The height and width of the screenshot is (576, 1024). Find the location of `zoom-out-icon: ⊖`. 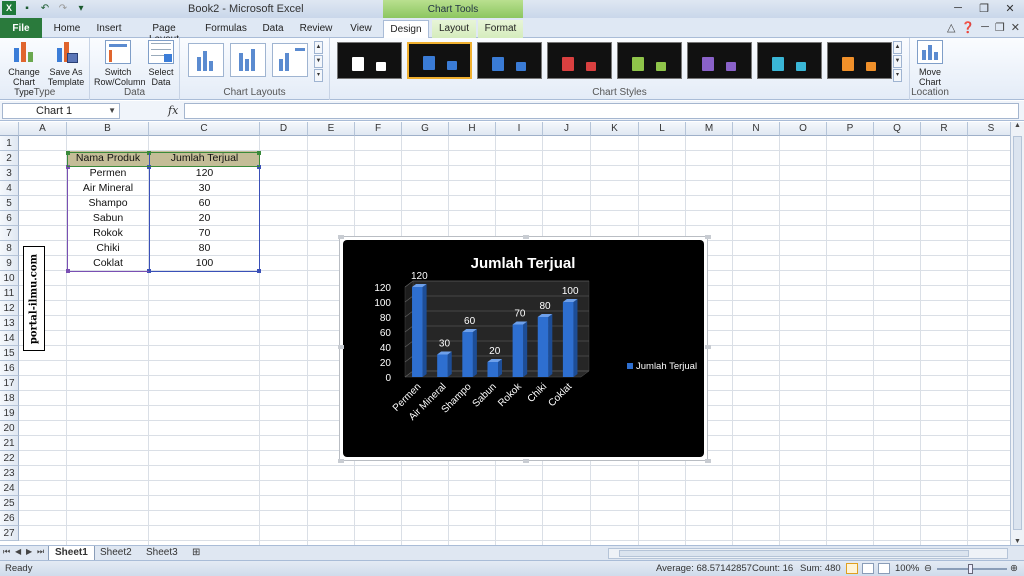

zoom-out-icon: ⊖ is located at coordinates (928, 568).